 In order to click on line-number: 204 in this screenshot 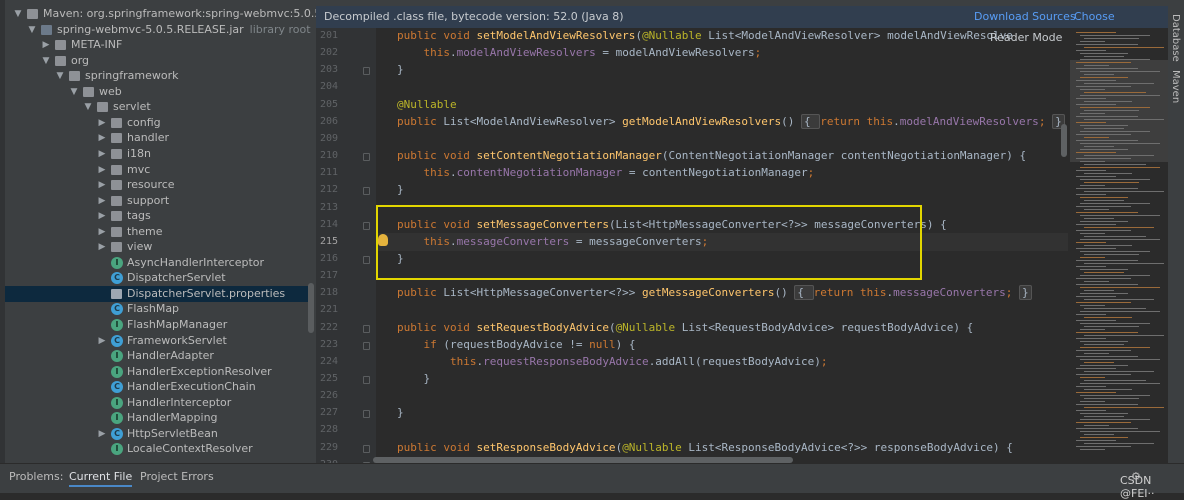, I will do `click(329, 87)`.